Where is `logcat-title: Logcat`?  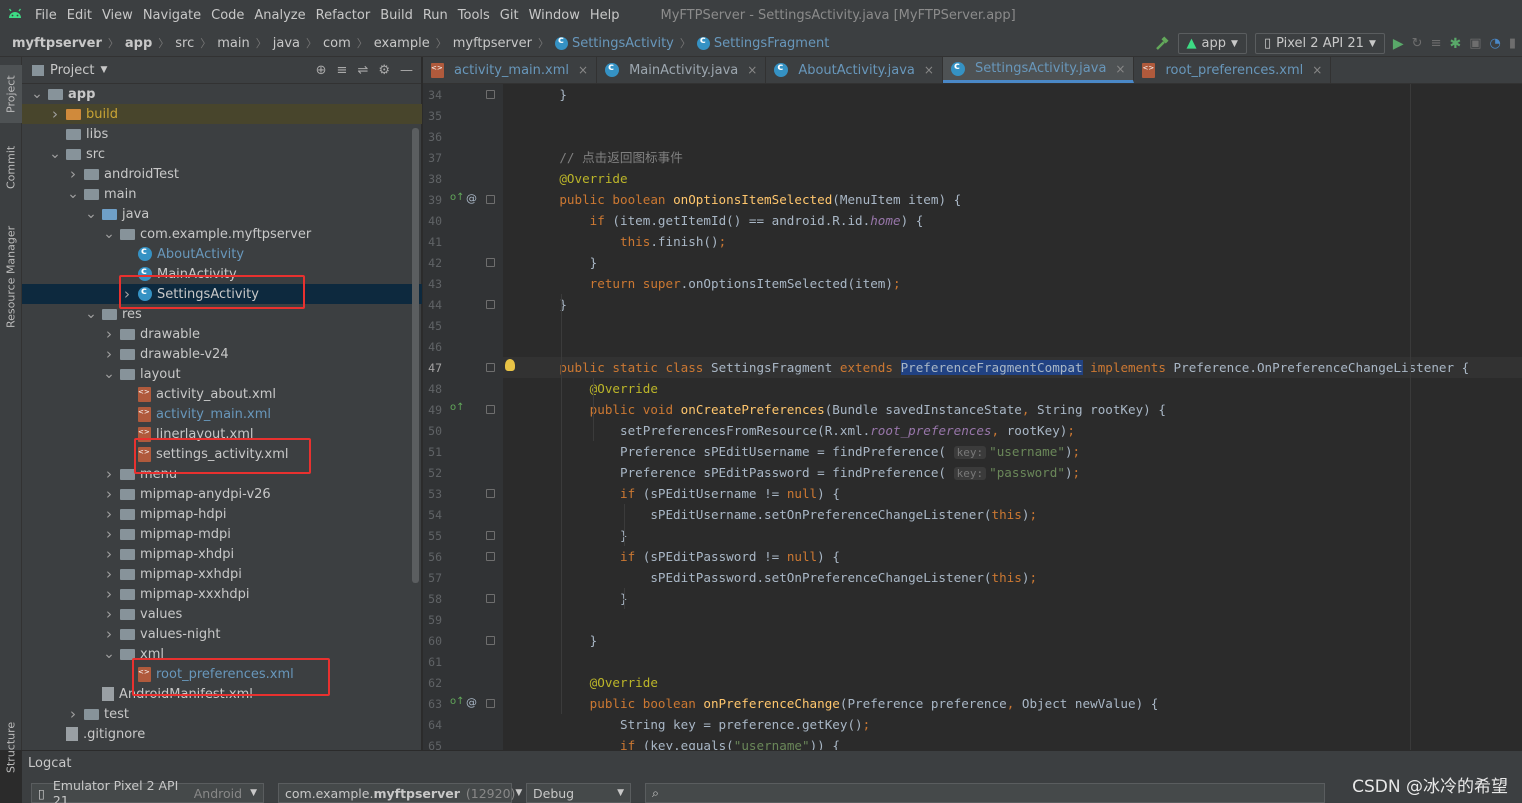
logcat-title: Logcat is located at coordinates (49, 763).